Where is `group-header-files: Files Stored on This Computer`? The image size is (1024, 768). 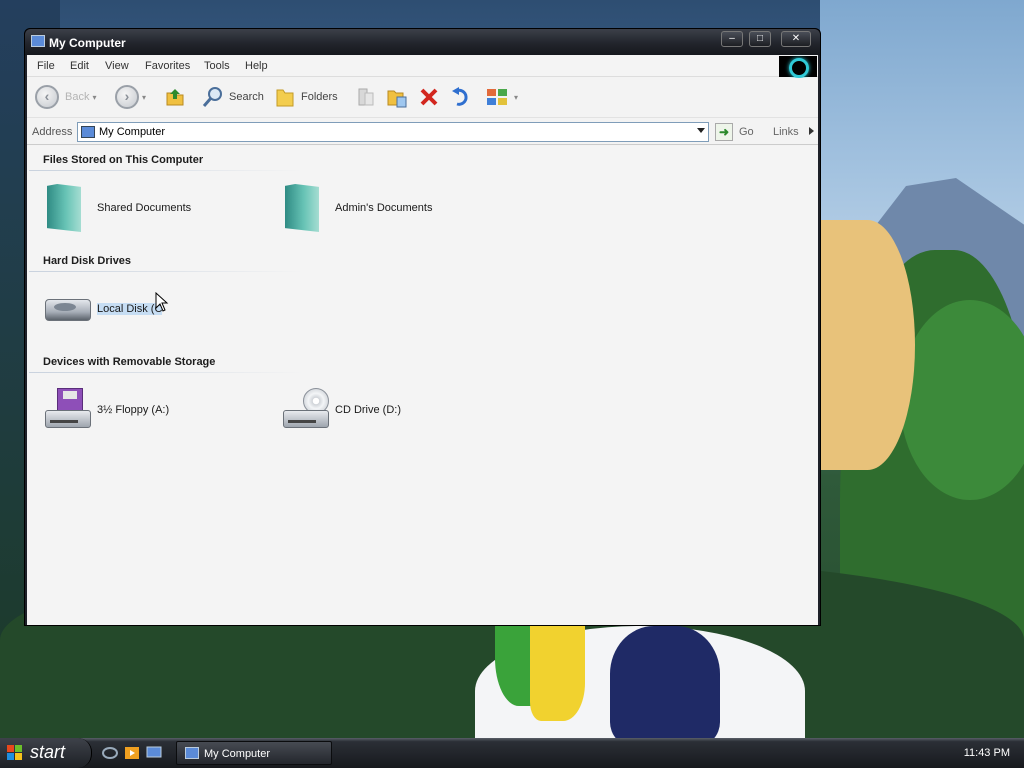
group-header-files: Files Stored on This Computer is located at coordinates (123, 160).